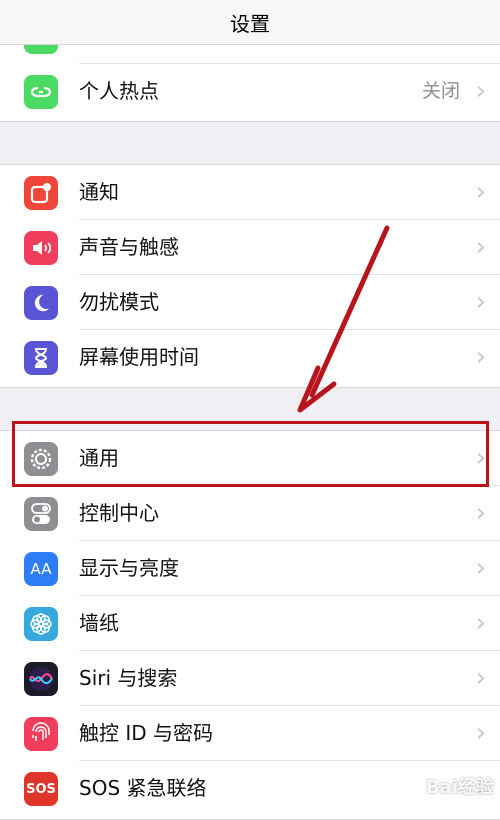 Image resolution: width=500 pixels, height=820 pixels. What do you see at coordinates (459, 787) in the screenshot?
I see `watermark: Bai经验` at bounding box center [459, 787].